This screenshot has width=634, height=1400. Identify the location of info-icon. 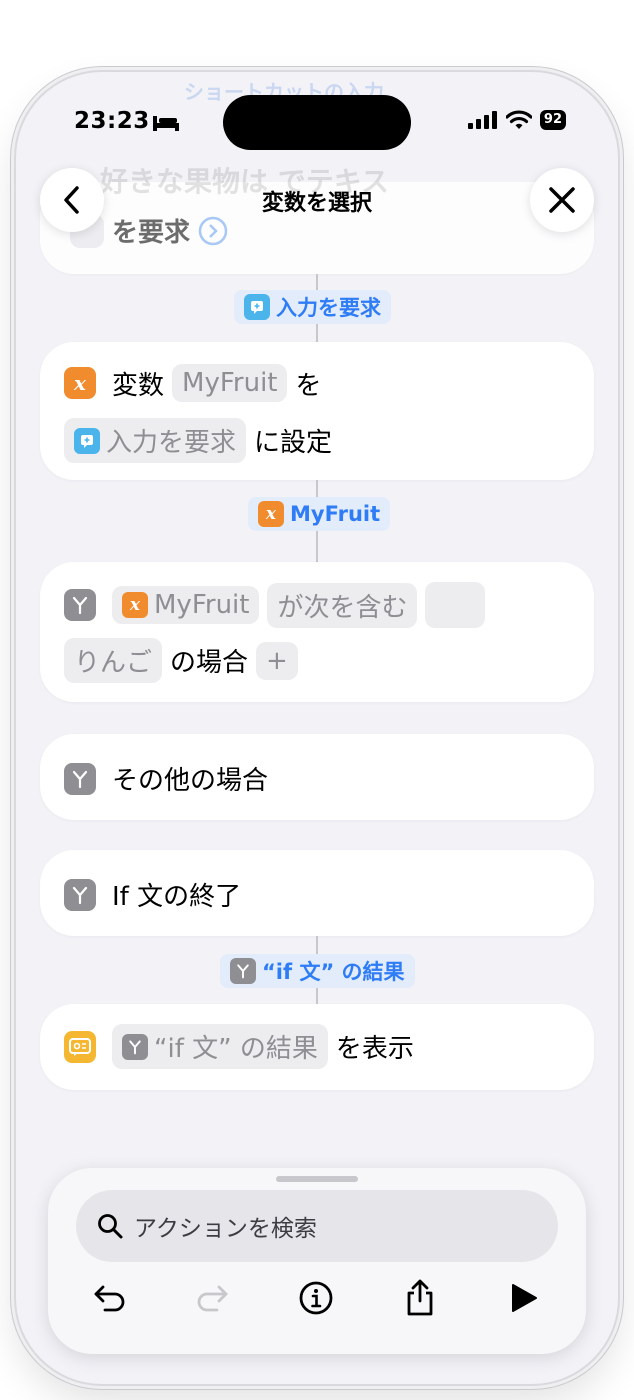
(316, 1298).